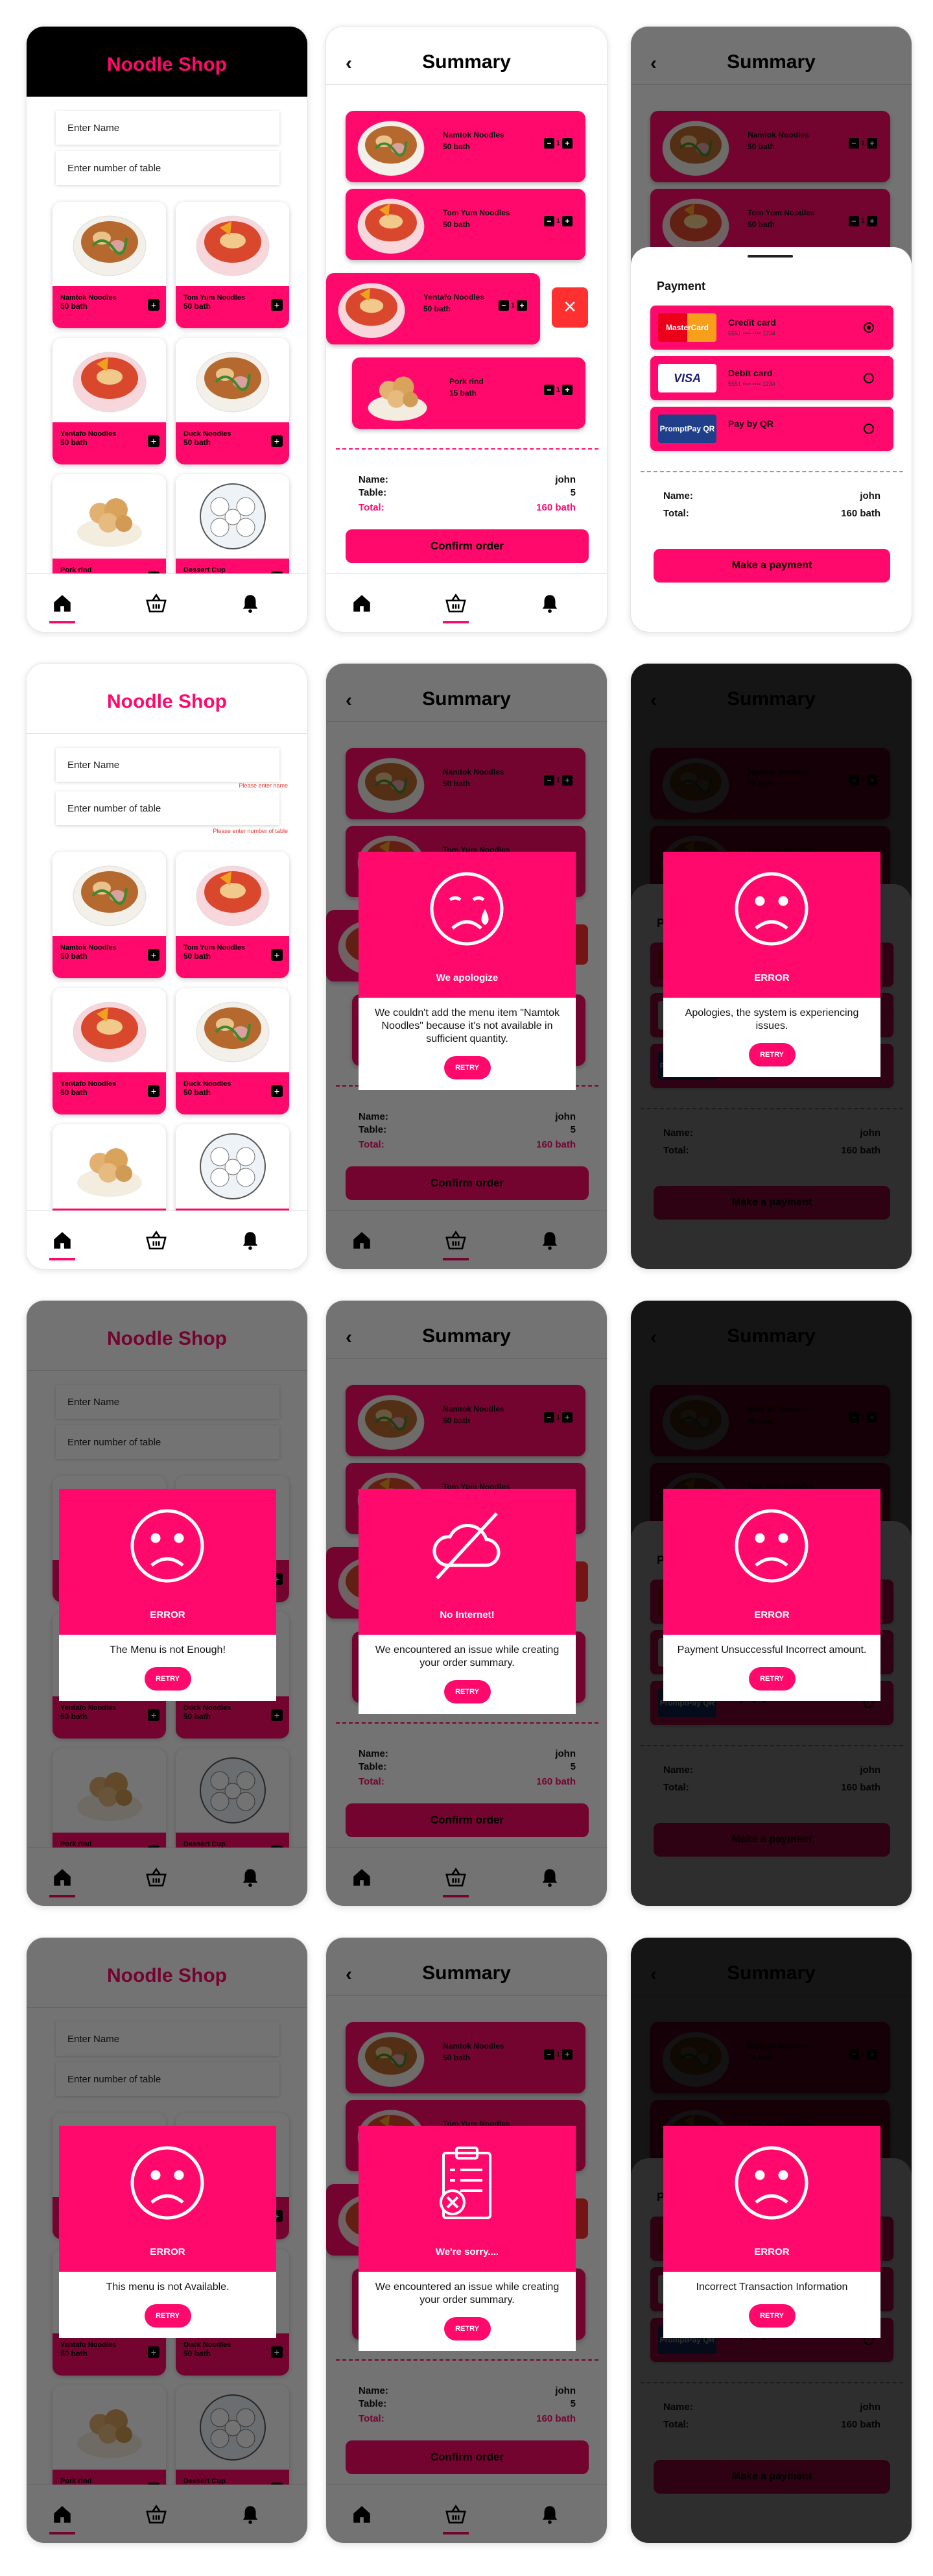  I want to click on payment-option: MasterCard Credit card 5551 •••• •••• 1234, so click(771, 328).